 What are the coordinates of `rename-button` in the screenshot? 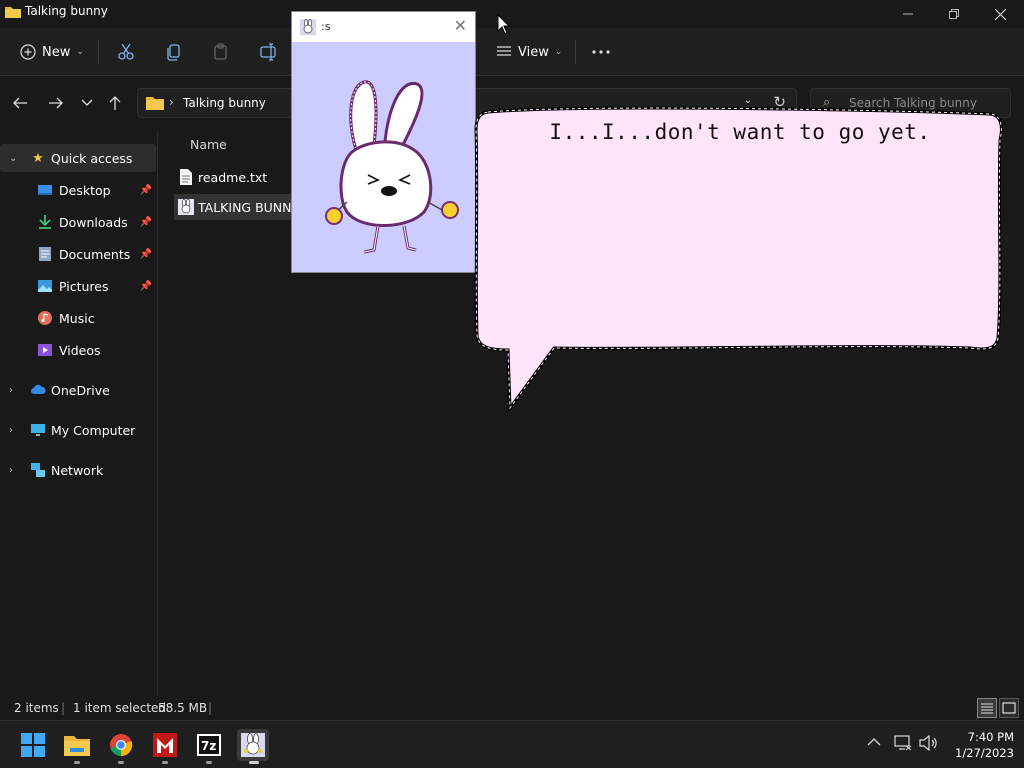 It's located at (269, 52).